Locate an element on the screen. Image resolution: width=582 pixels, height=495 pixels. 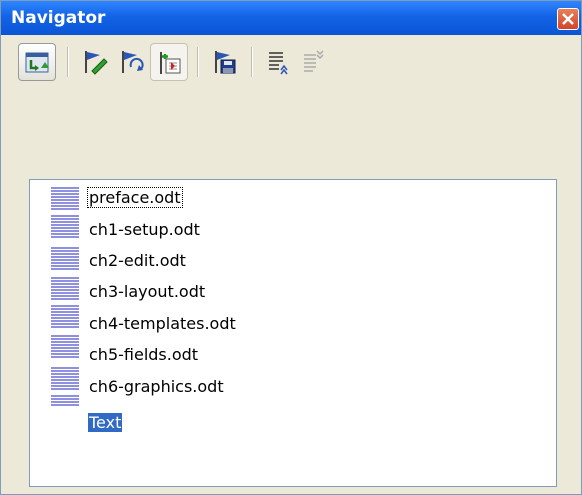
list-item-label: Text is located at coordinates (105, 422).